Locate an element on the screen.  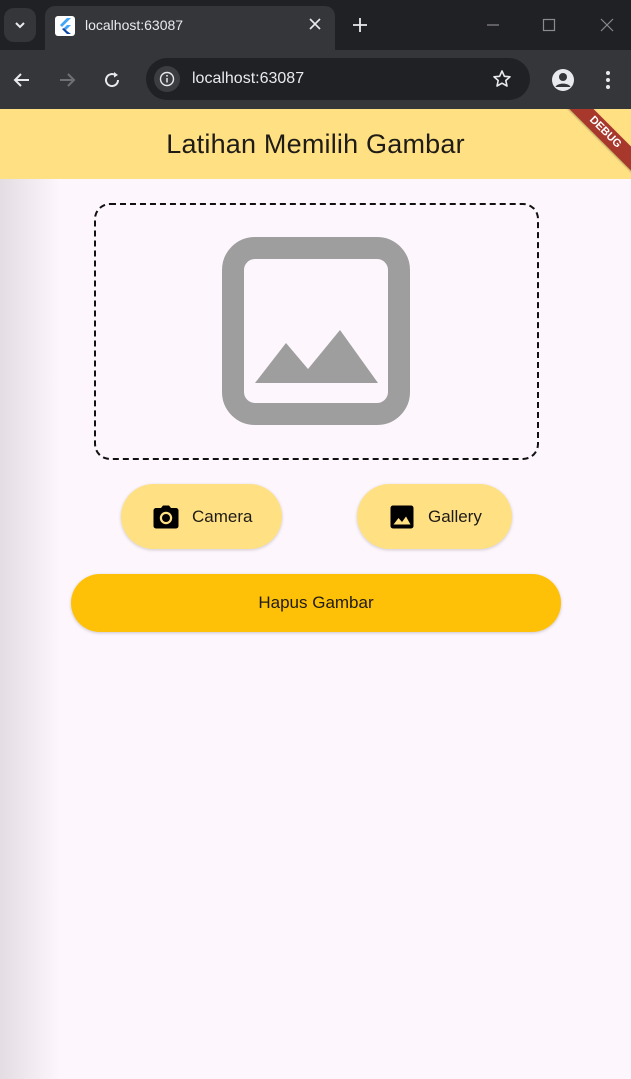
star-icon is located at coordinates (502, 78).